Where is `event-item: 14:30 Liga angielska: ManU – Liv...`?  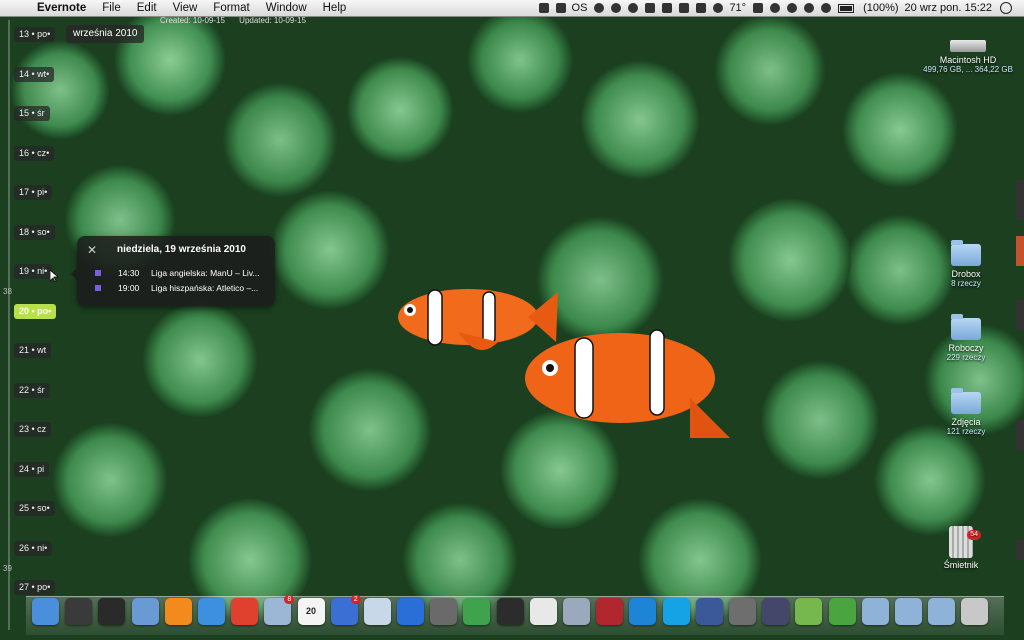
event-item: 14:30 Liga angielska: ManU – Liv... is located at coordinates (177, 273).